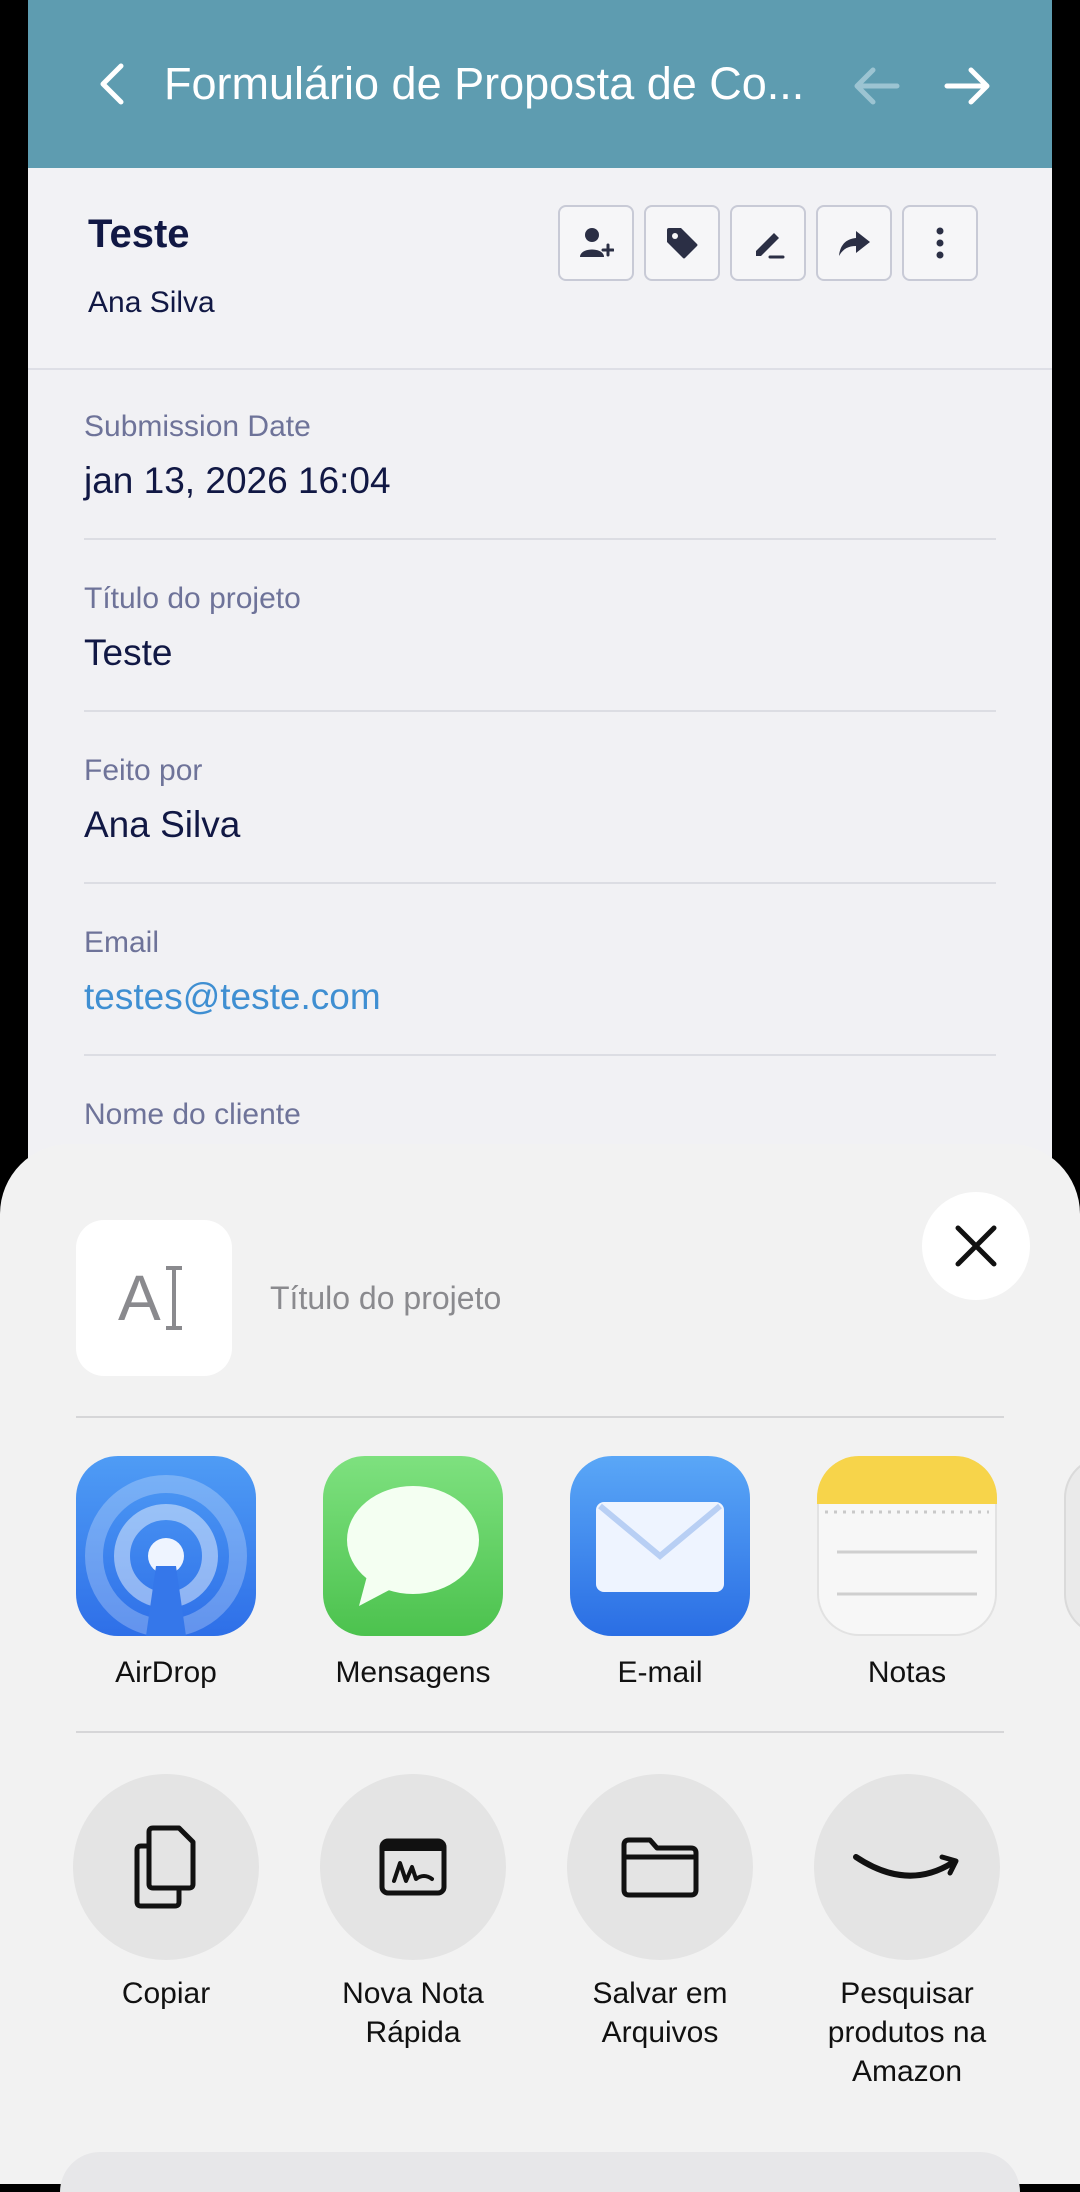 This screenshot has height=2192, width=1080. Describe the element at coordinates (660, 2013) in the screenshot. I see `action-label: Salvar em Arquivos` at that location.